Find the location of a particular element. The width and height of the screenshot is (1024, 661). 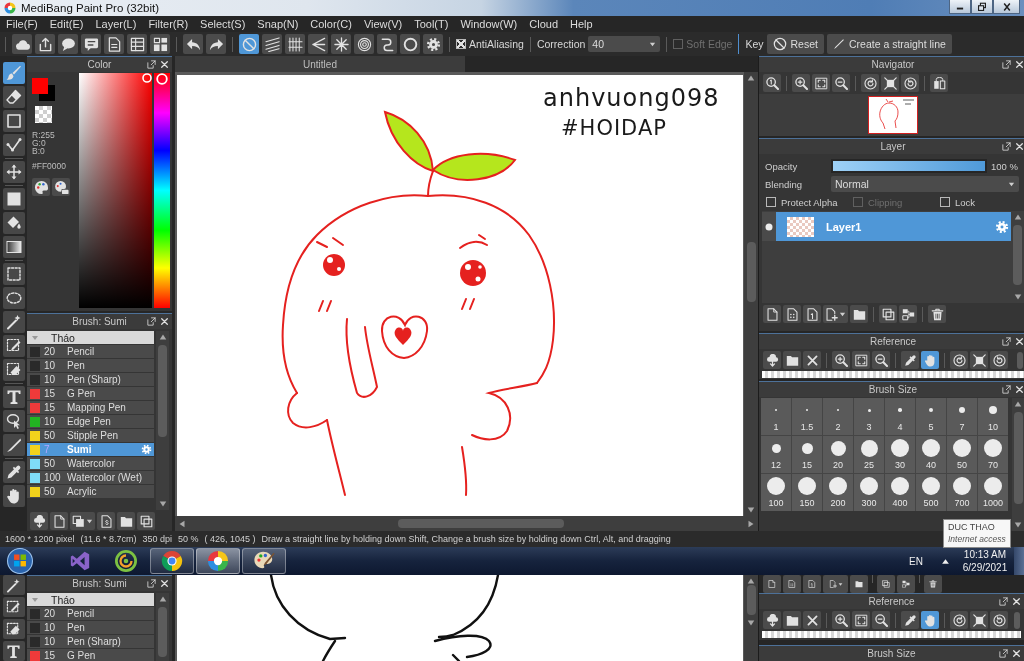

up-arrow-icon is located at coordinates (945, 561).